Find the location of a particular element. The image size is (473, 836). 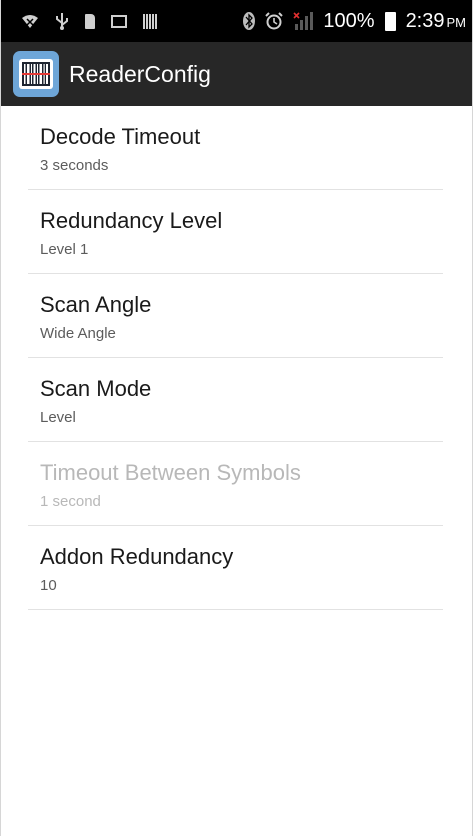

app-logo-icon is located at coordinates (36, 74).